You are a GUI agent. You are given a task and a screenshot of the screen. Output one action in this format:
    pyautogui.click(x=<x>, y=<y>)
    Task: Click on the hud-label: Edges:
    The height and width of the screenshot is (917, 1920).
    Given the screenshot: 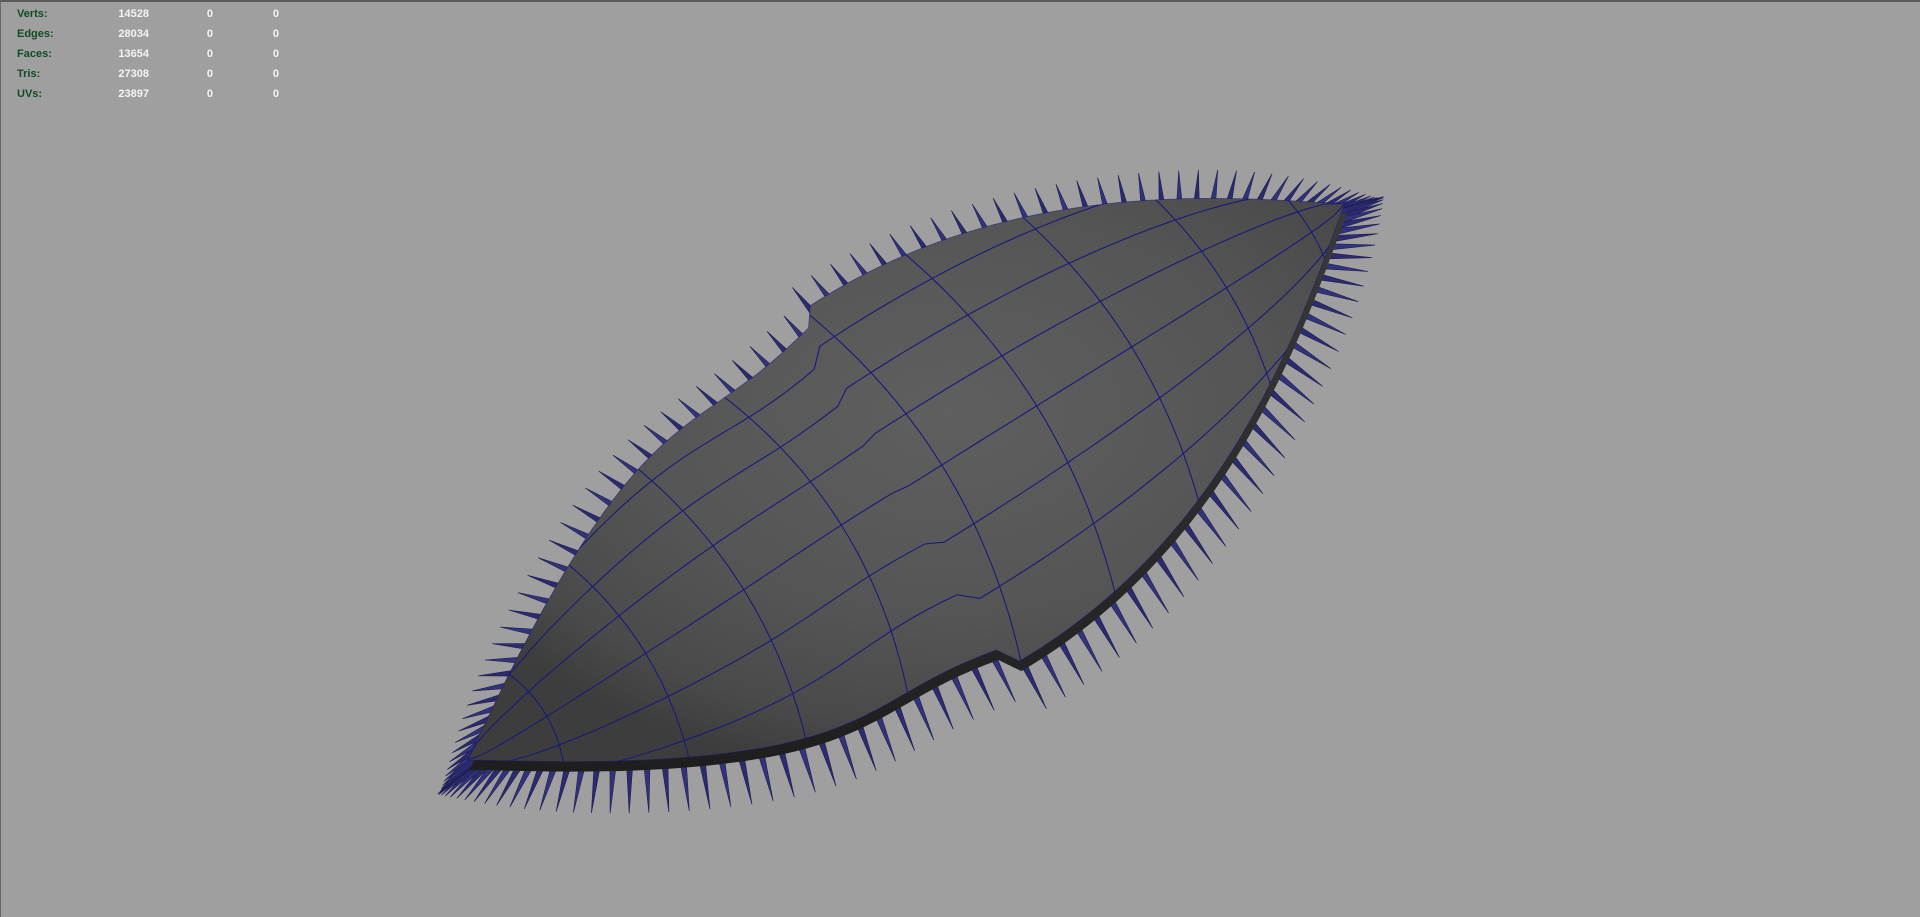 What is the action you would take?
    pyautogui.click(x=35, y=34)
    